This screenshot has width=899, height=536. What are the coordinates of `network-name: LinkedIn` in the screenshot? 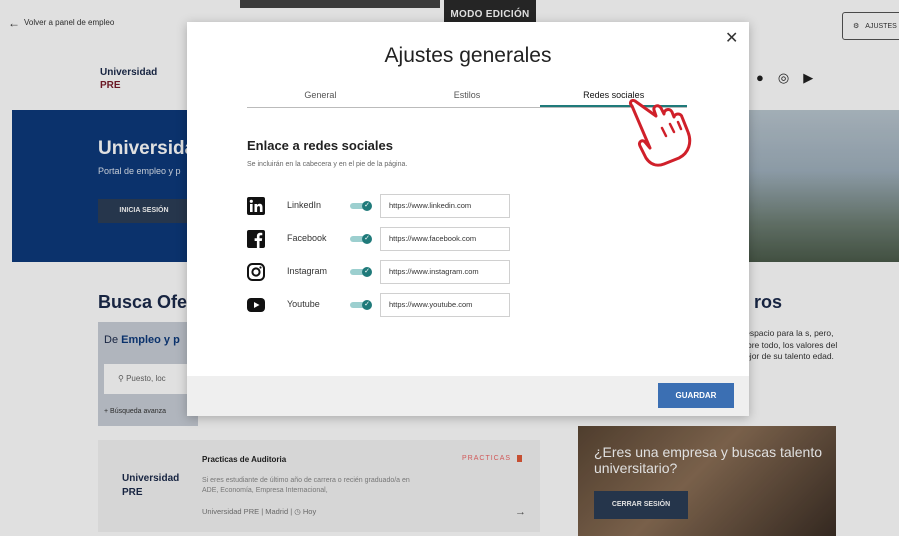 It's located at (304, 205).